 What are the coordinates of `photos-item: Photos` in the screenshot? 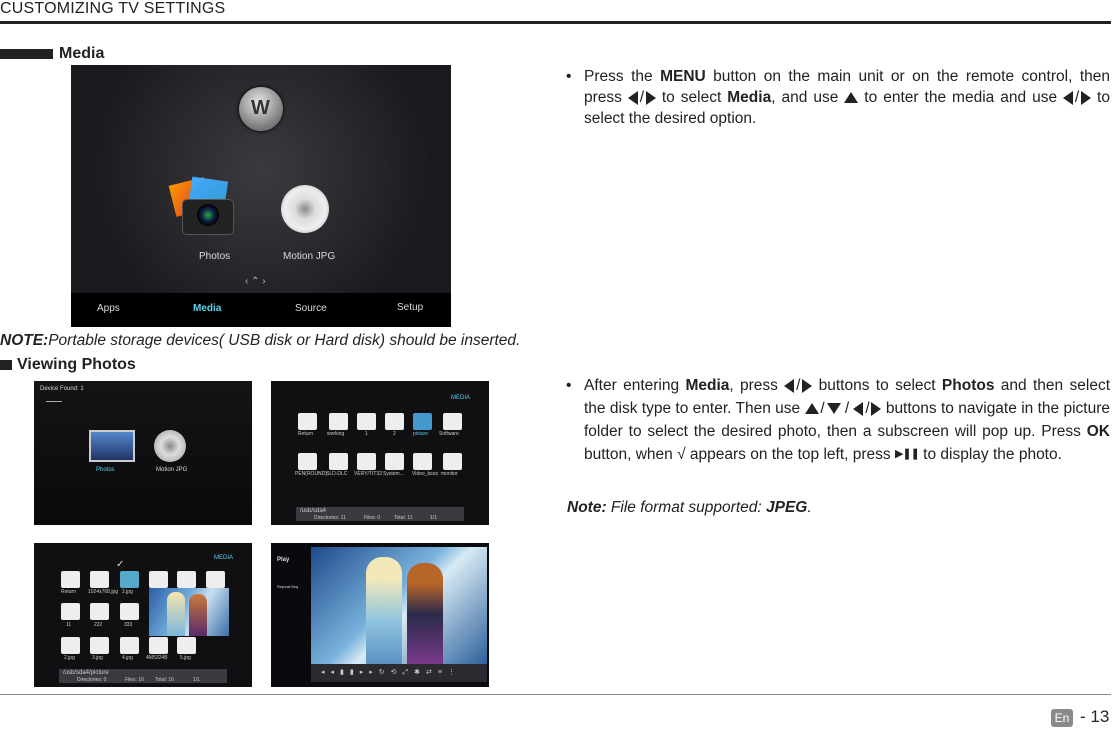 It's located at (105, 470).